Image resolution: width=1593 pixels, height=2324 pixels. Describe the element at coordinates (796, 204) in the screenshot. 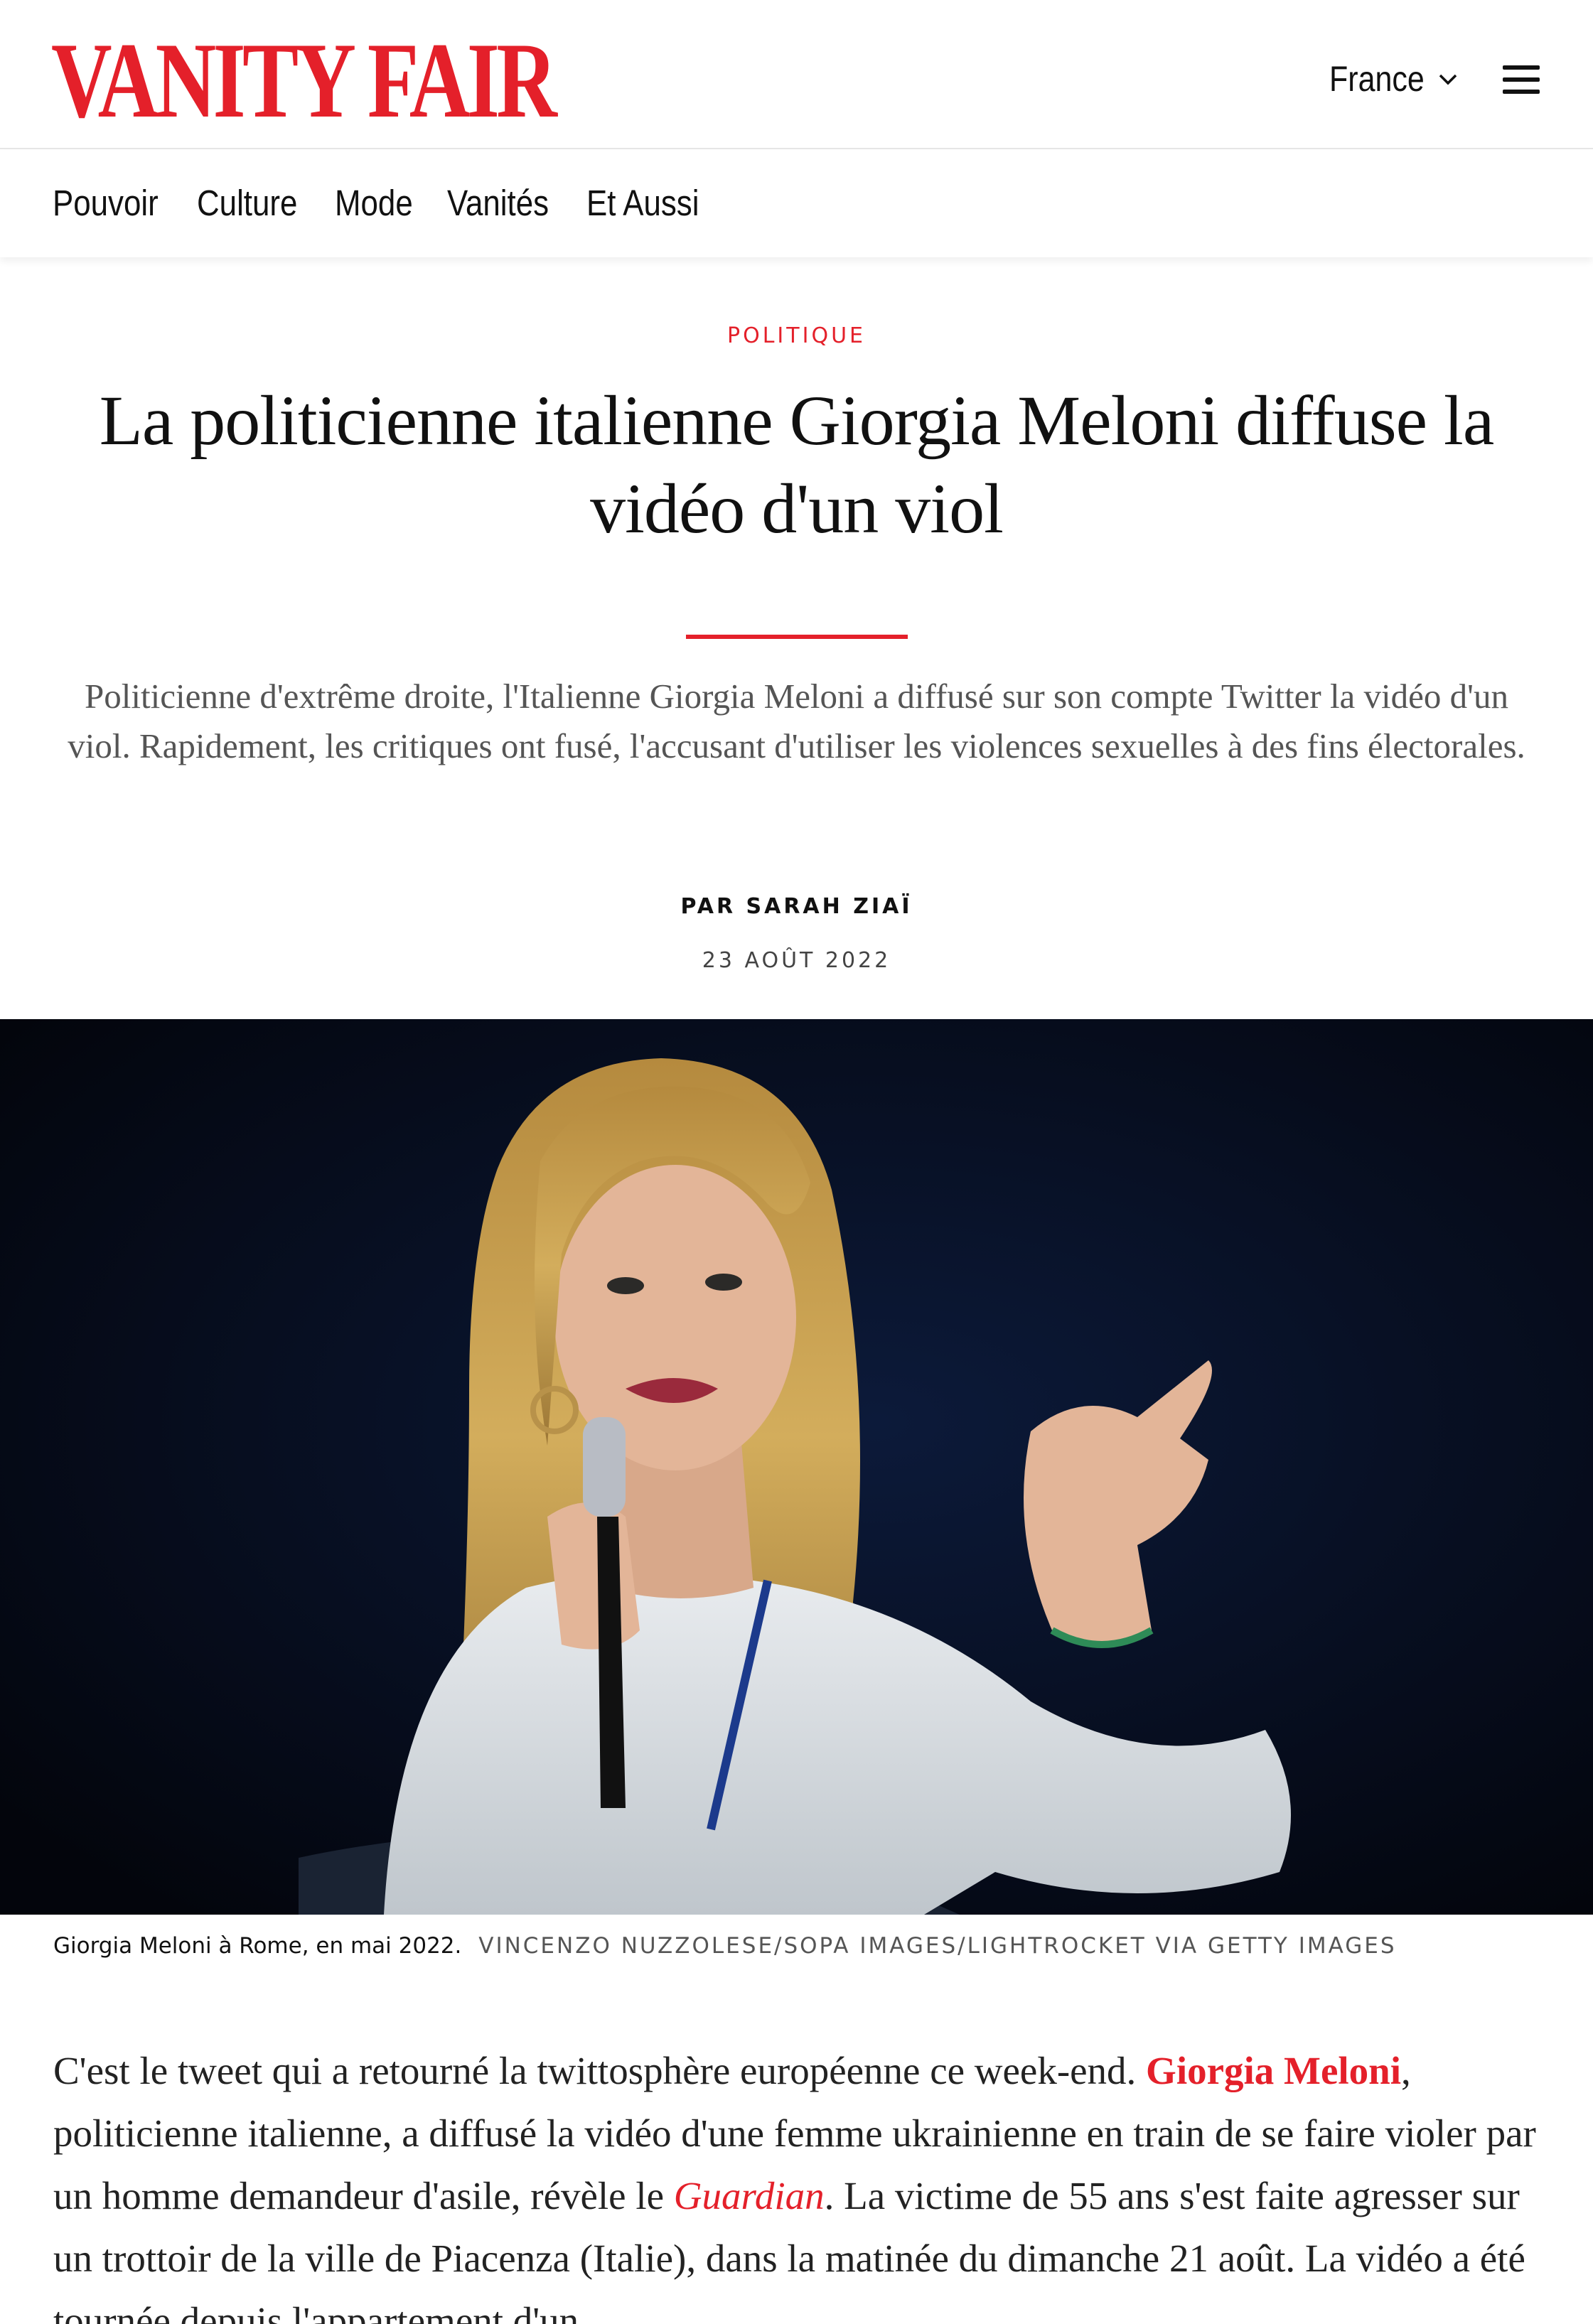

I see `section-nav: Pouvoir Culture Mode Vanités Et Aussi` at that location.